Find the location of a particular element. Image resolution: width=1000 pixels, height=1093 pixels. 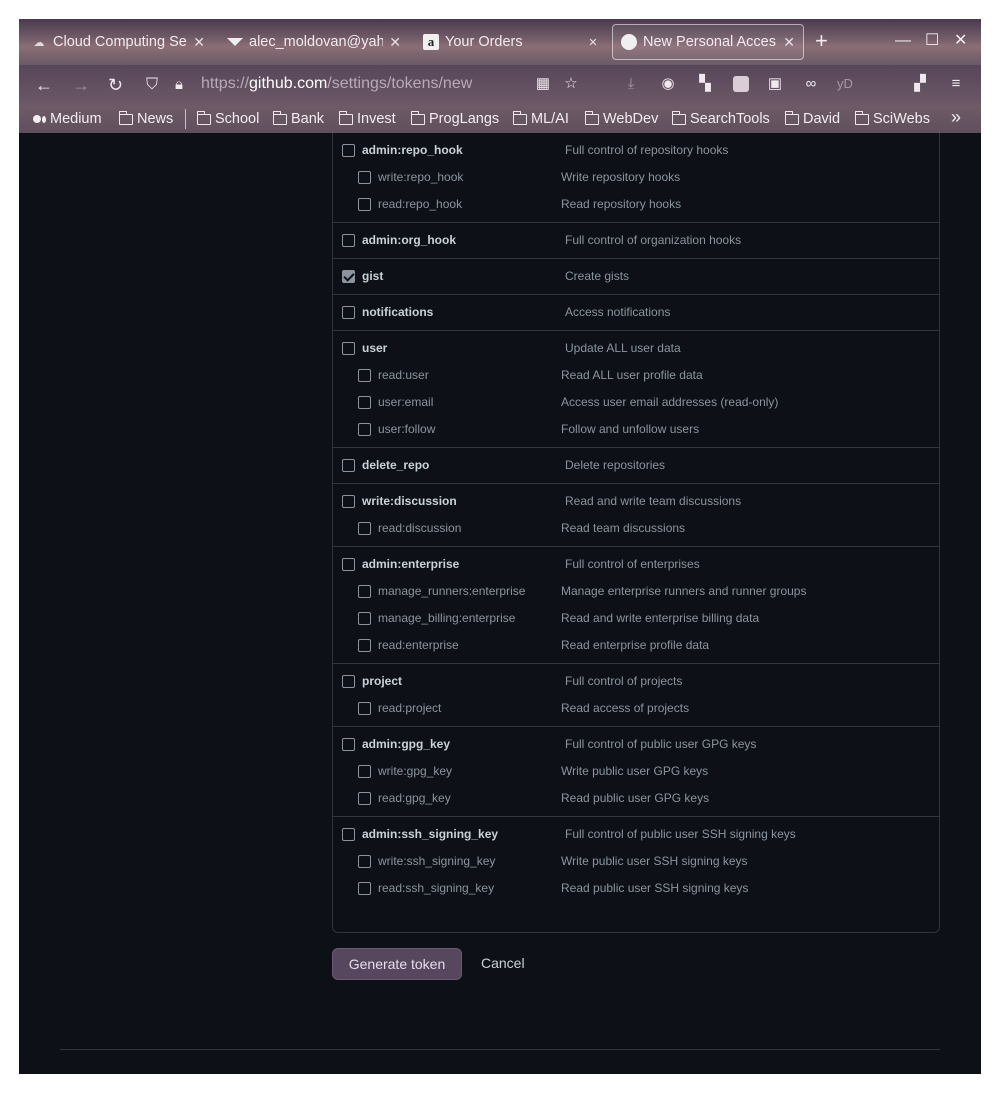

bookmark-label: David is located at coordinates (822, 119).